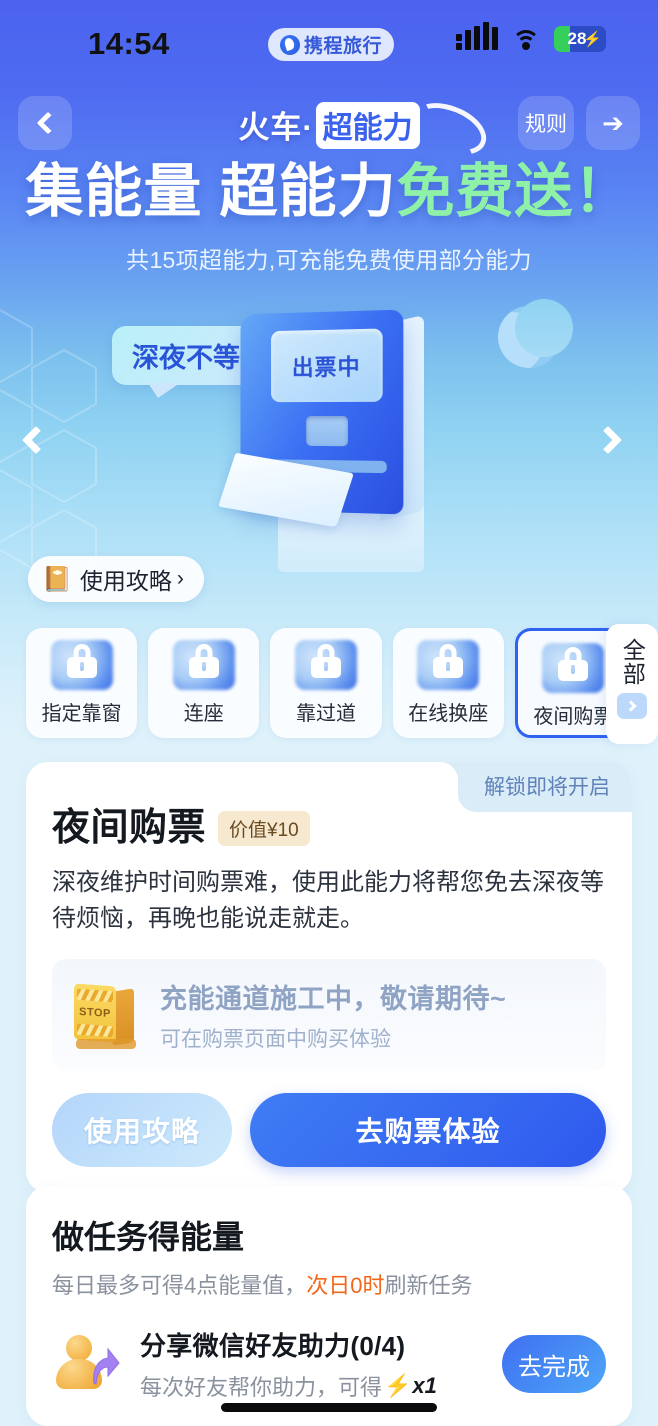 This screenshot has width=658, height=1426. Describe the element at coordinates (129, 828) in the screenshot. I see `detail-title: 夜间购票` at that location.